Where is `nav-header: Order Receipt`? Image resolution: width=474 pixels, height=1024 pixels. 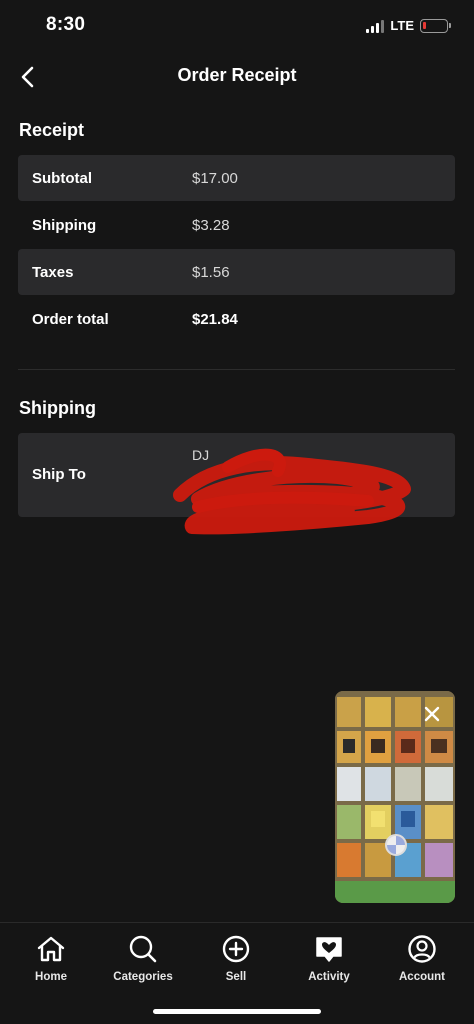 nav-header: Order Receipt is located at coordinates (237, 77).